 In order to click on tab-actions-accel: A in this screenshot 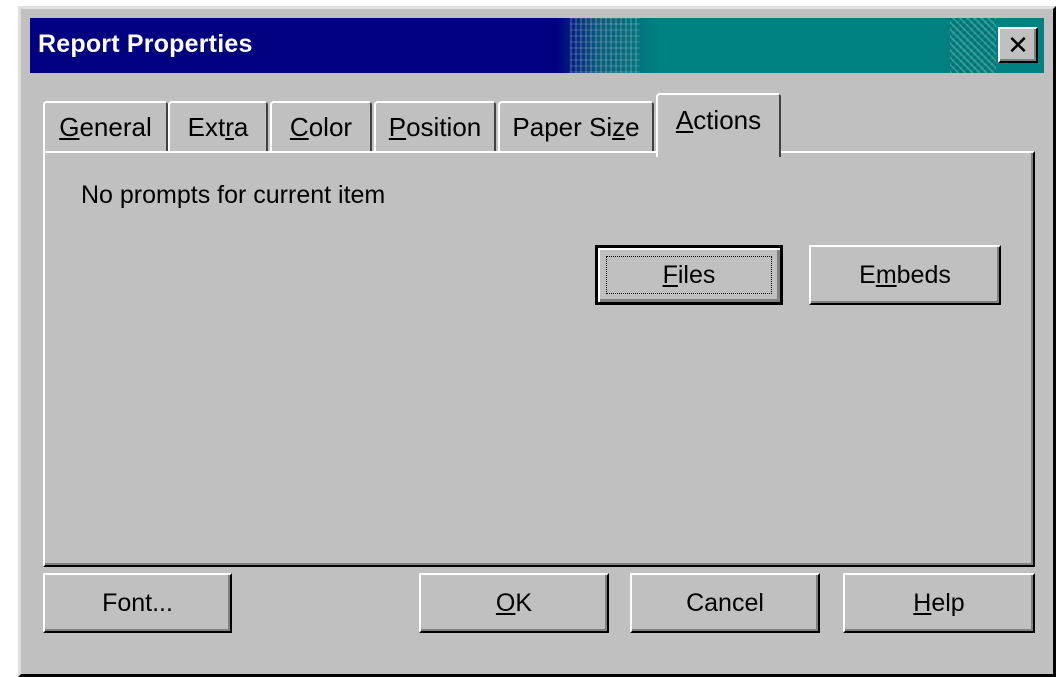, I will do `click(684, 120)`.